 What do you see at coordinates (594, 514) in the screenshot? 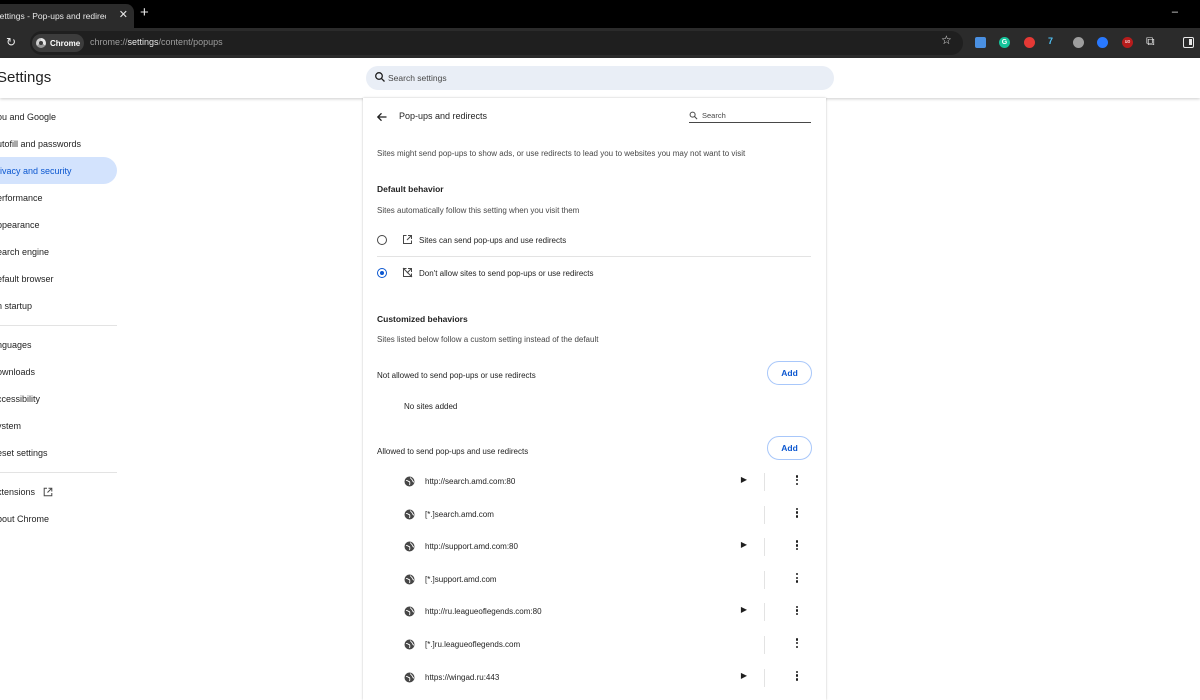
I see `site-row: [*.]search.amd.com` at bounding box center [594, 514].